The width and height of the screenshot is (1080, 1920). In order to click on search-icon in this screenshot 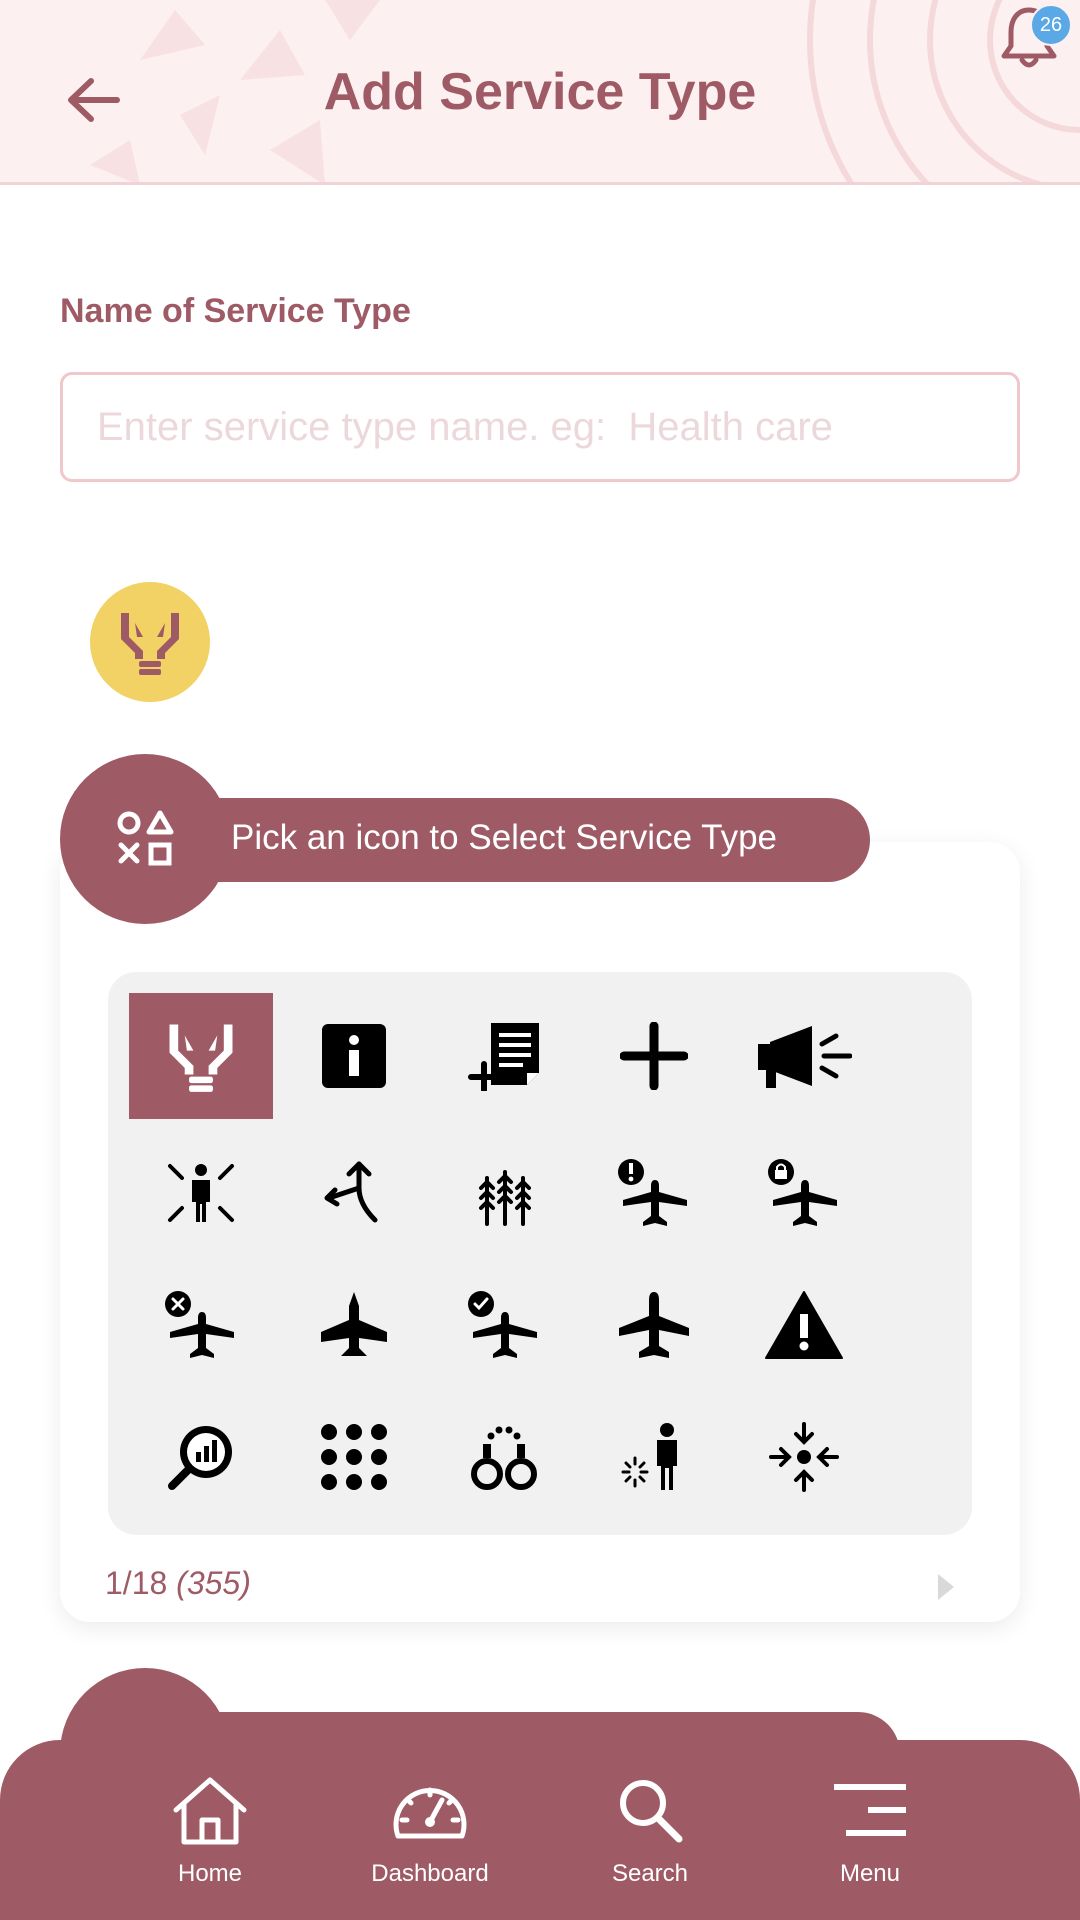, I will do `click(651, 1811)`.